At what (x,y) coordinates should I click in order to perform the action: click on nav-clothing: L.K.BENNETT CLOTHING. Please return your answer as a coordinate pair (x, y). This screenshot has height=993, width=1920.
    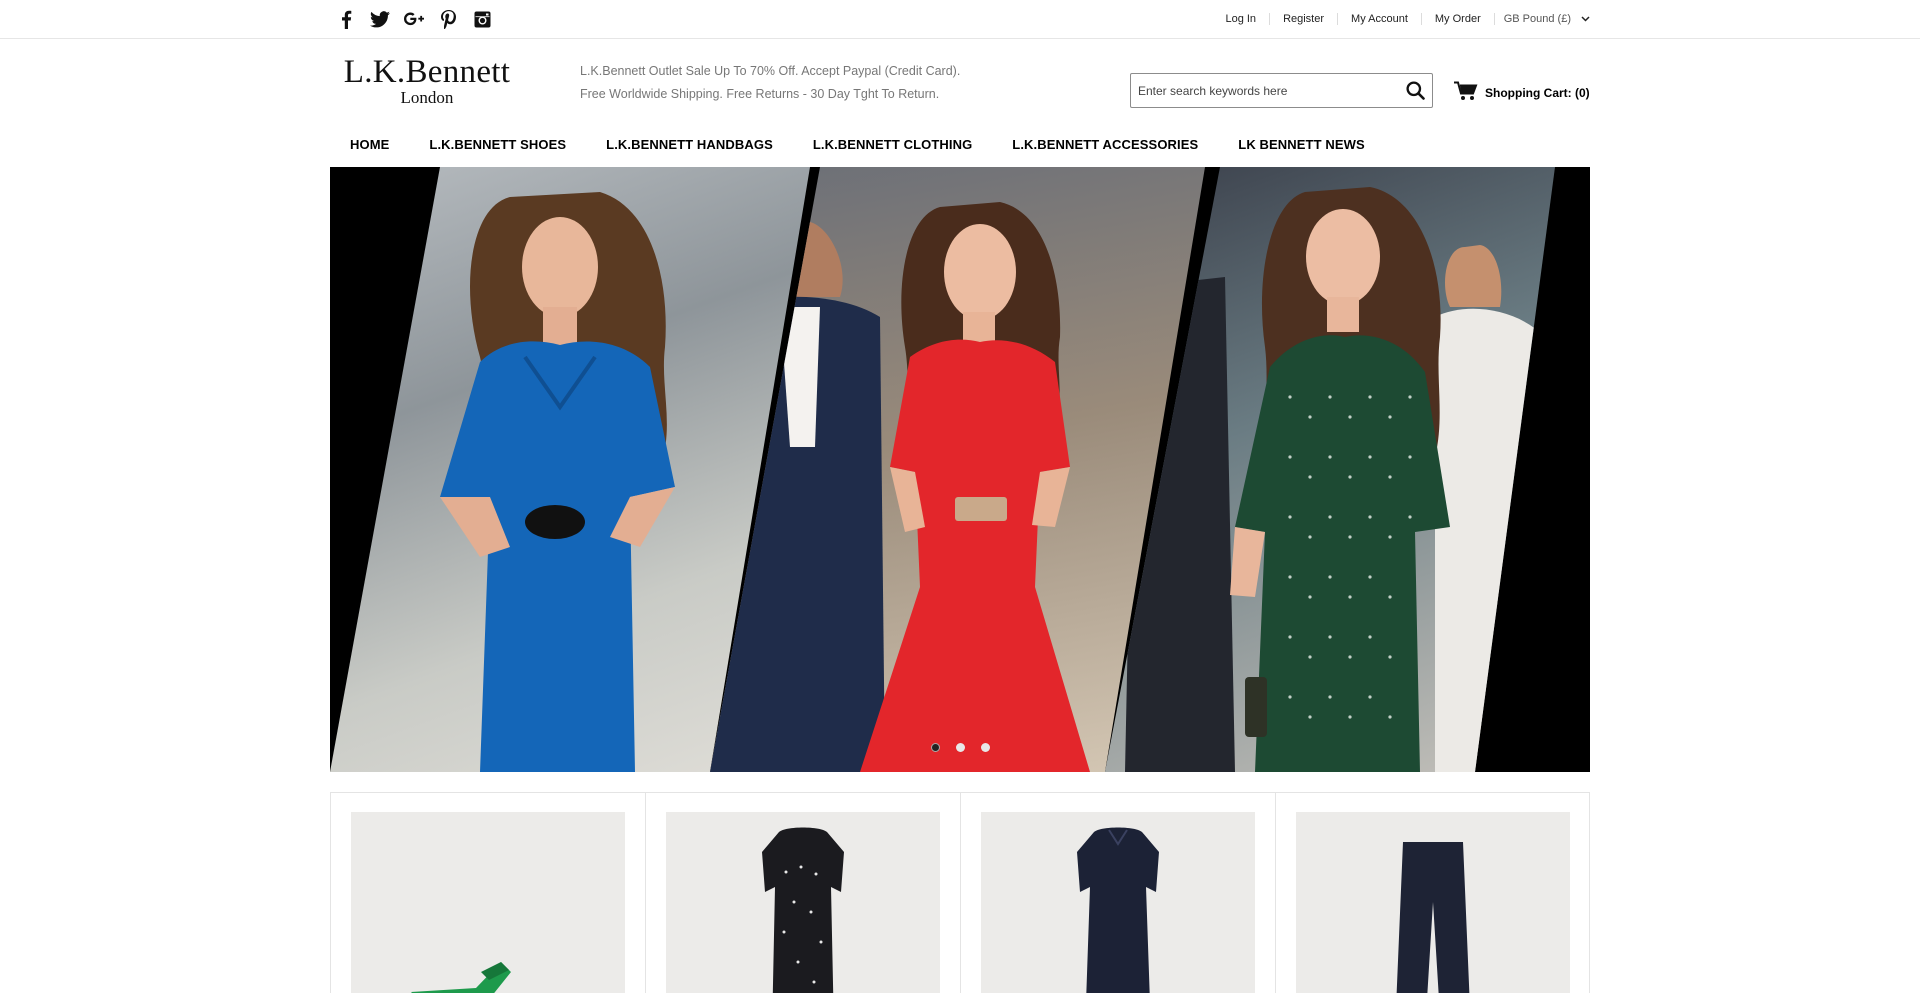
    Looking at the image, I should click on (892, 144).